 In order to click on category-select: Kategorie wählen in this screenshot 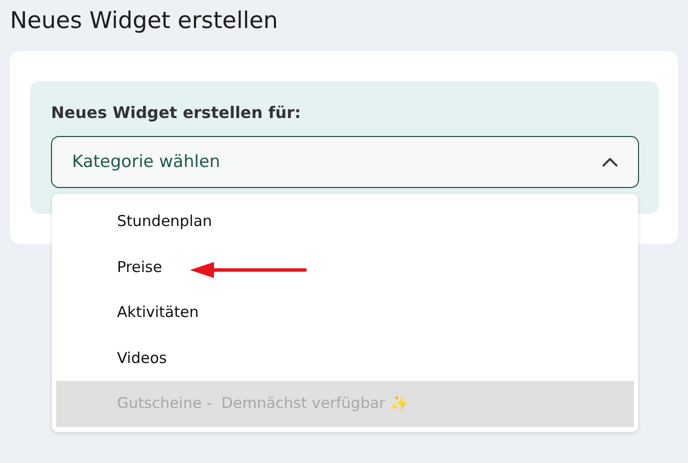, I will do `click(345, 162)`.